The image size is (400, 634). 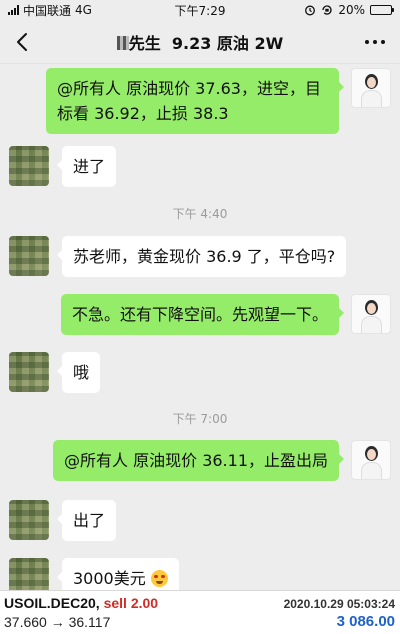 I want to click on message-text: 哦, so click(x=81, y=372).